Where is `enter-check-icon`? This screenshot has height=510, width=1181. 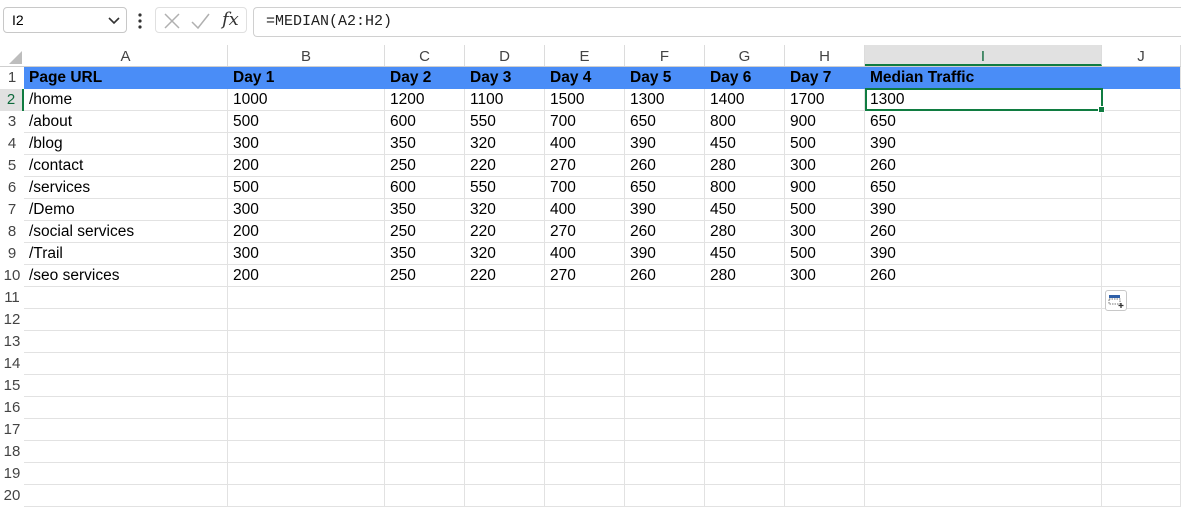 enter-check-icon is located at coordinates (200, 21).